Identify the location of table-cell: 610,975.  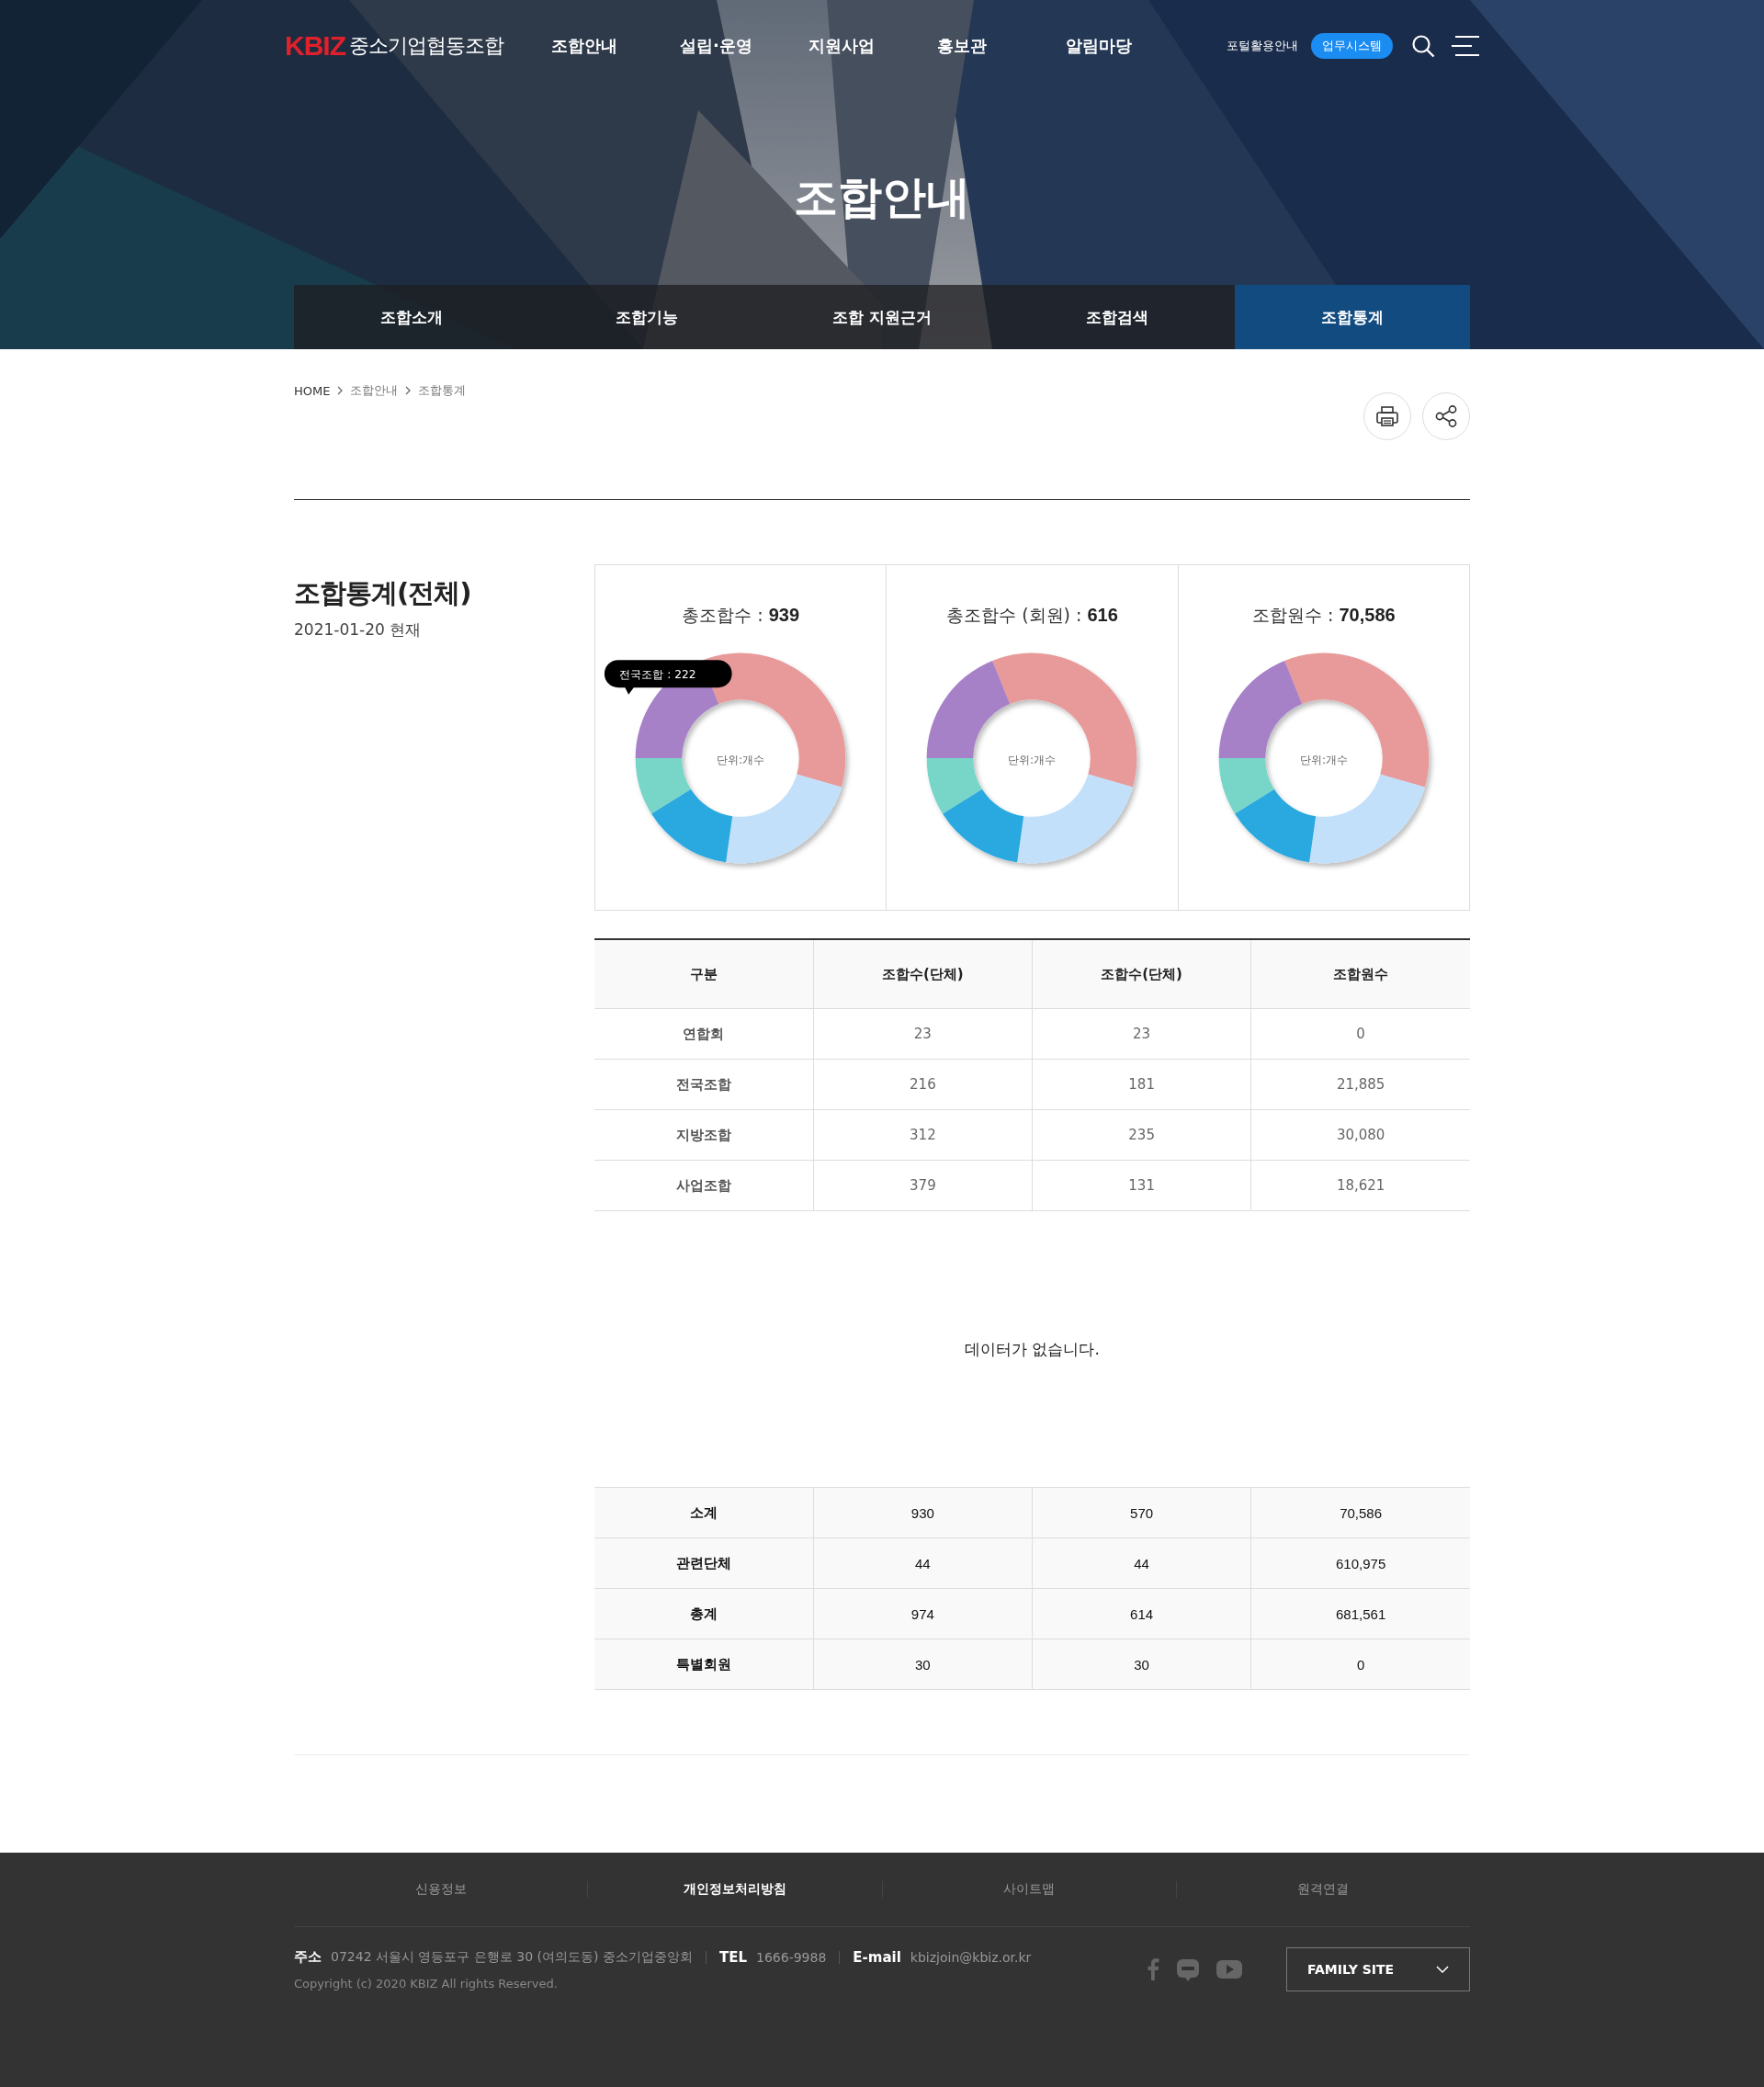
(1360, 1563).